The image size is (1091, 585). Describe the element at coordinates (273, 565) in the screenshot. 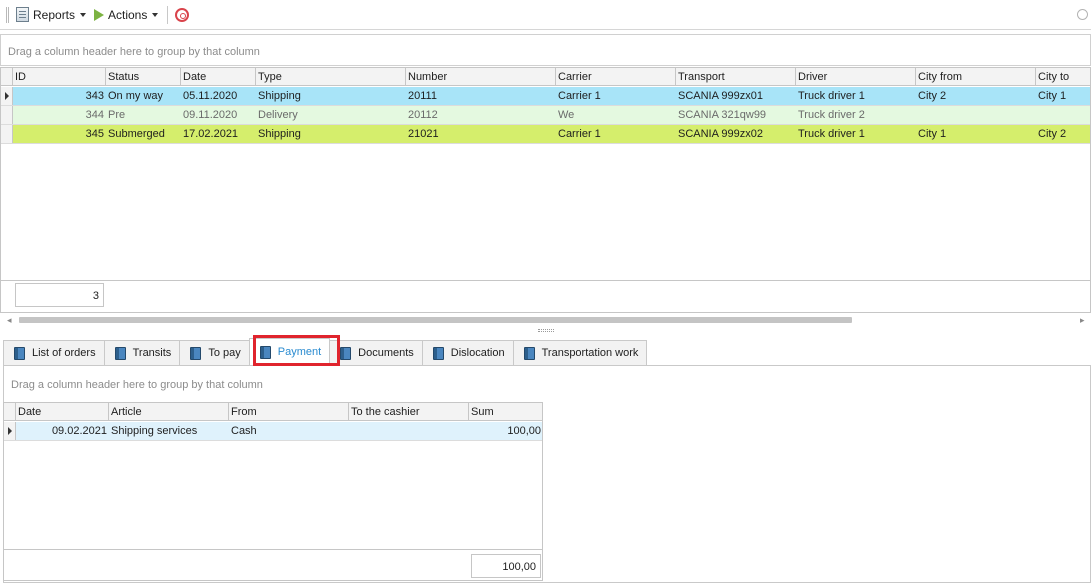

I see `payment-summary-bar: 100,00` at that location.